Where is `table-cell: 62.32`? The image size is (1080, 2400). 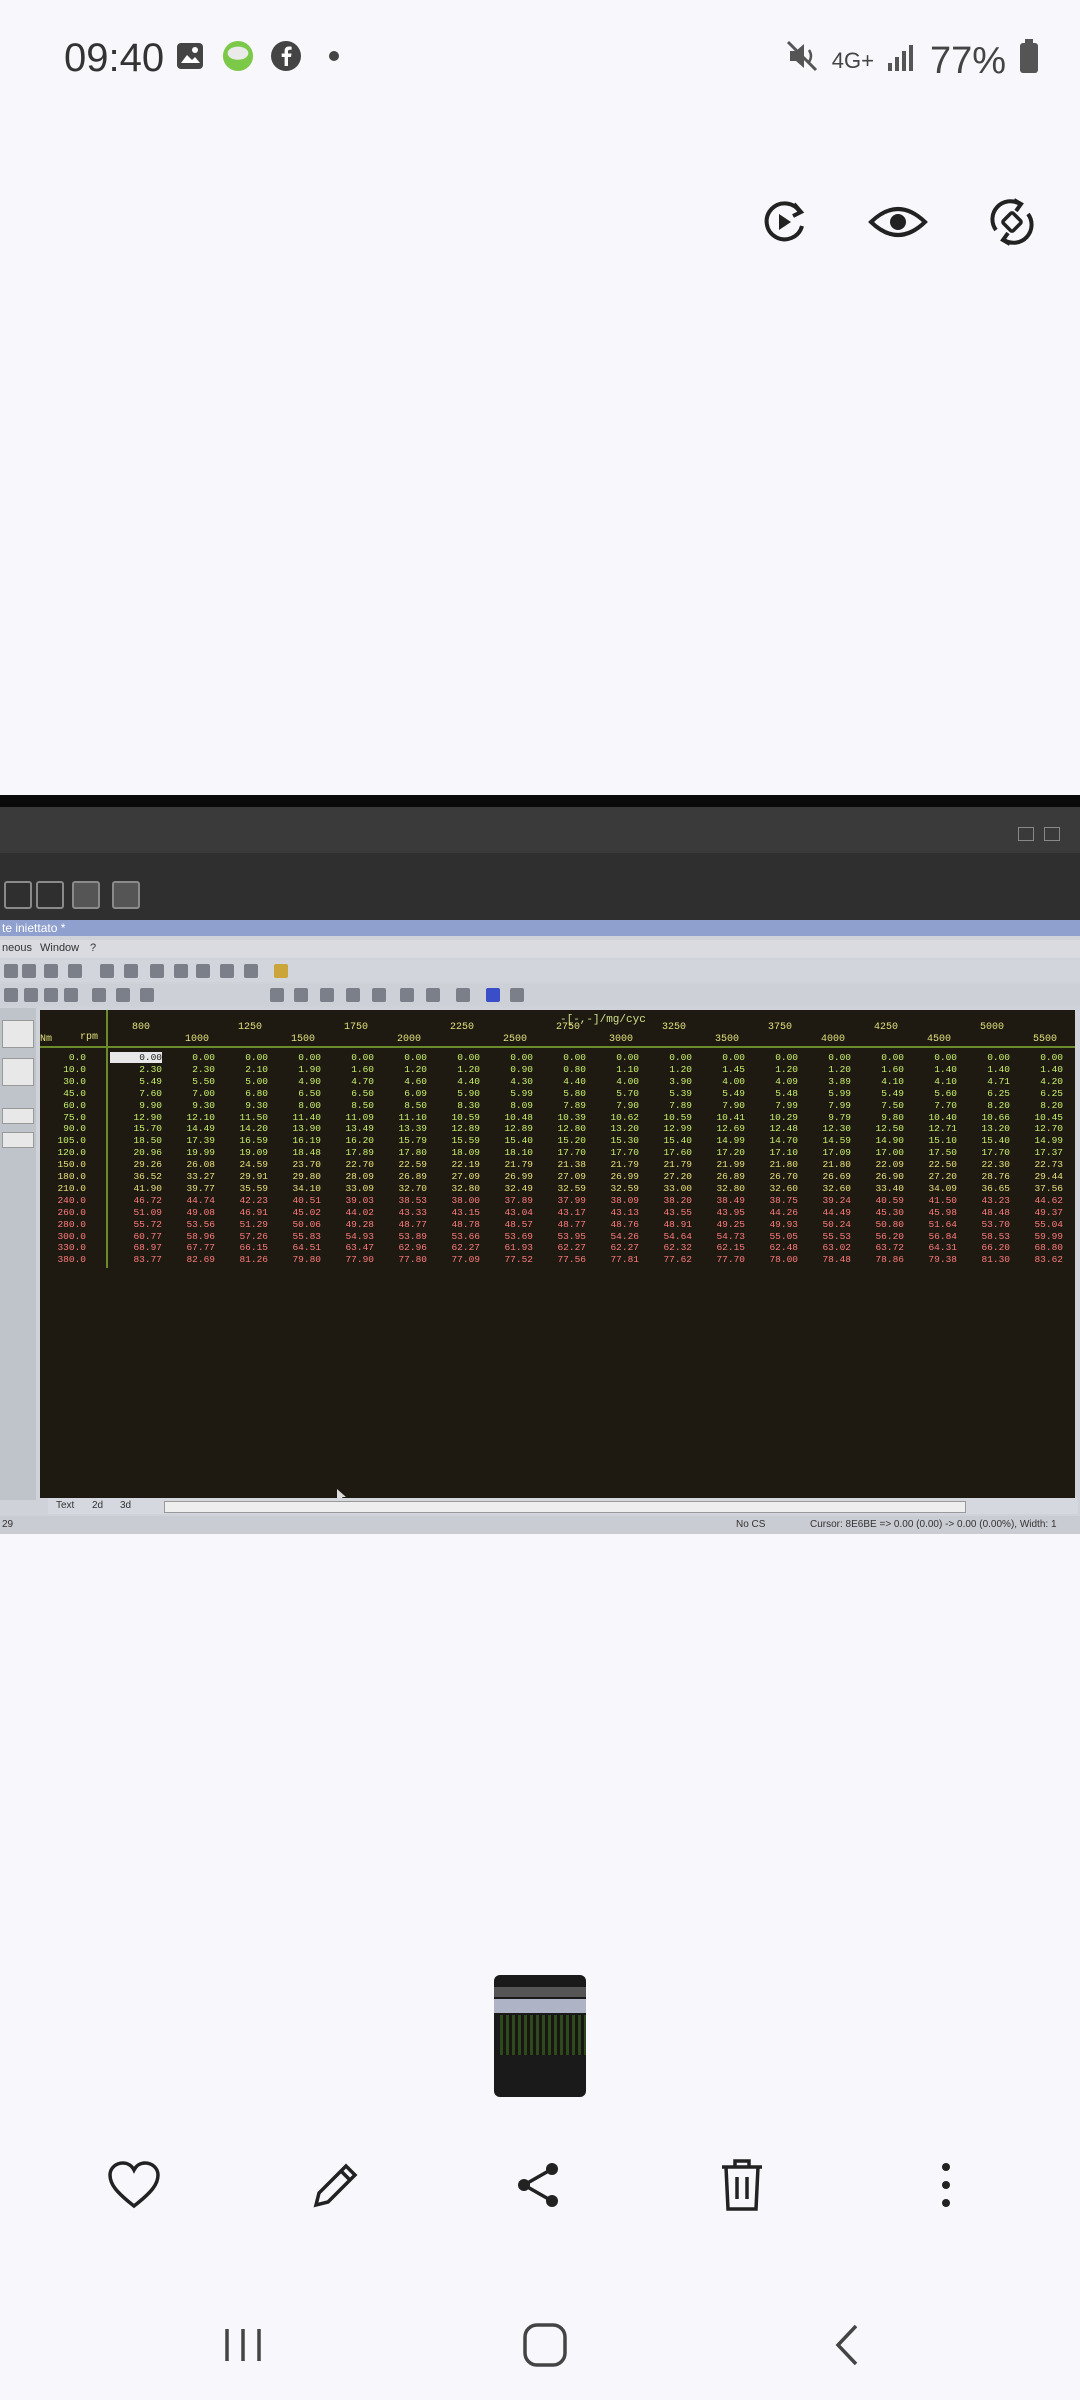
table-cell: 62.32 is located at coordinates (666, 1247).